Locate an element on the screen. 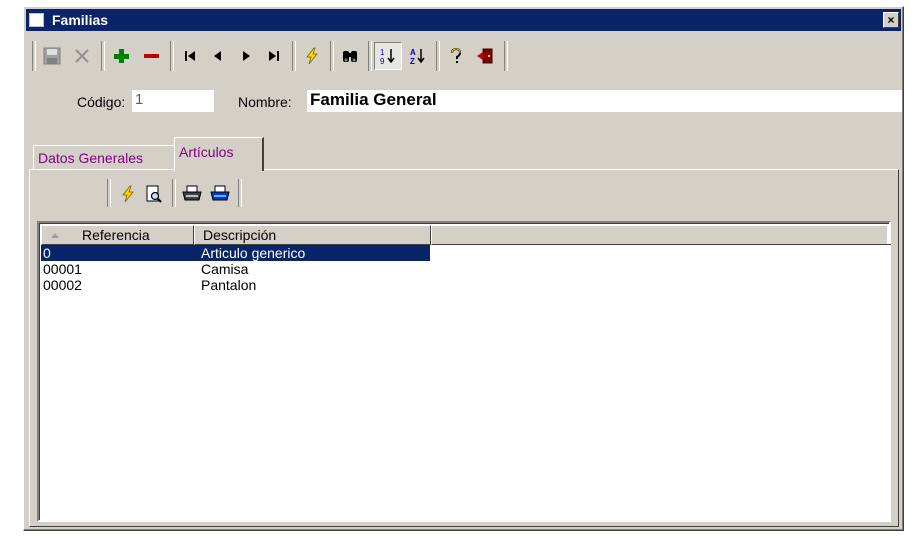  preview-button is located at coordinates (154, 194).